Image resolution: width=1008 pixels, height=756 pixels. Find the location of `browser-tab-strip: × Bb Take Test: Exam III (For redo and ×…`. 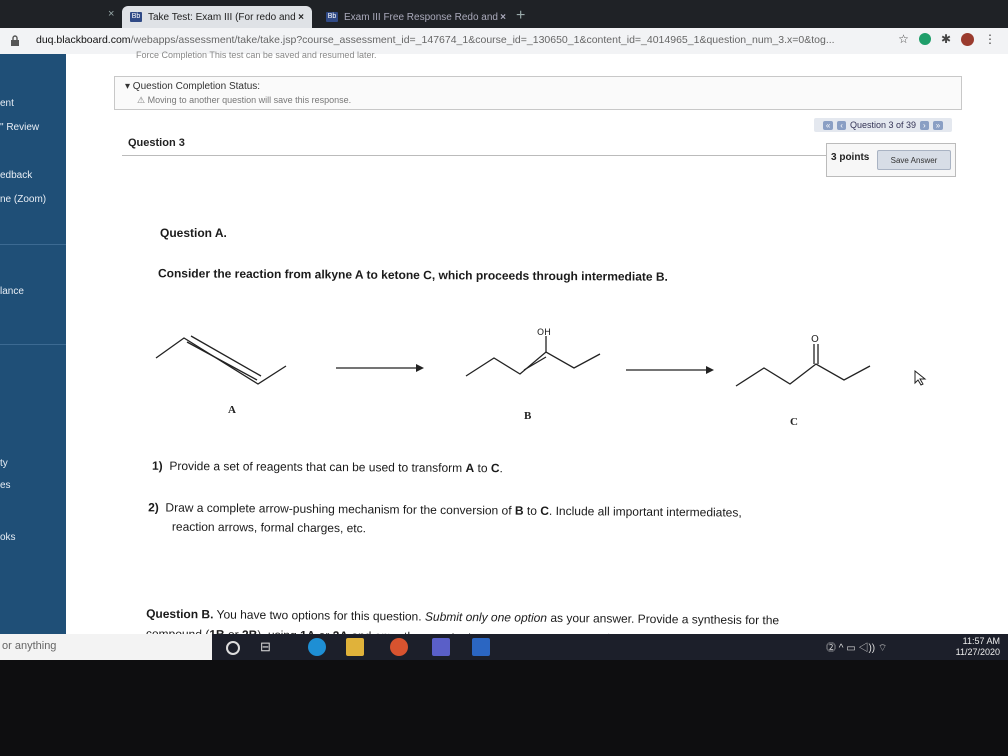

browser-tab-strip: × Bb Take Test: Exam III (For redo and ×… is located at coordinates (504, 14).